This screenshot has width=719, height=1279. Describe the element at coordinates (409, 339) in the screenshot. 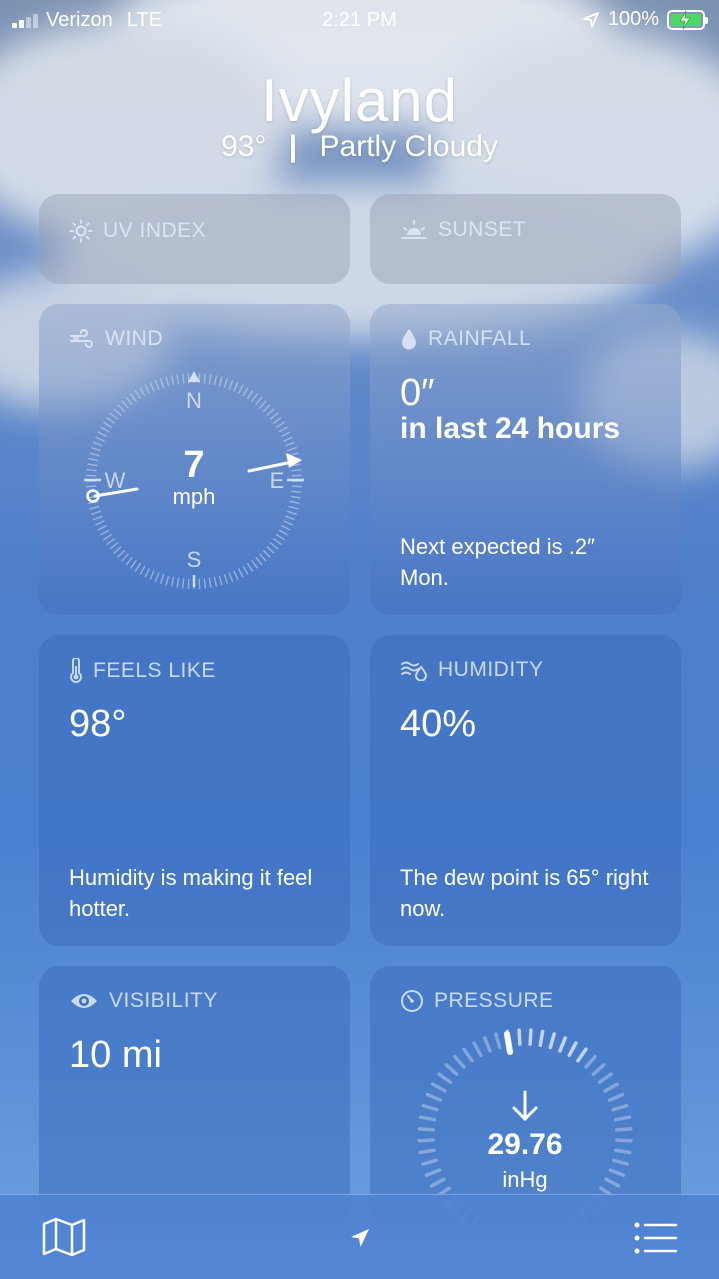

I see `raindrop-icon` at that location.